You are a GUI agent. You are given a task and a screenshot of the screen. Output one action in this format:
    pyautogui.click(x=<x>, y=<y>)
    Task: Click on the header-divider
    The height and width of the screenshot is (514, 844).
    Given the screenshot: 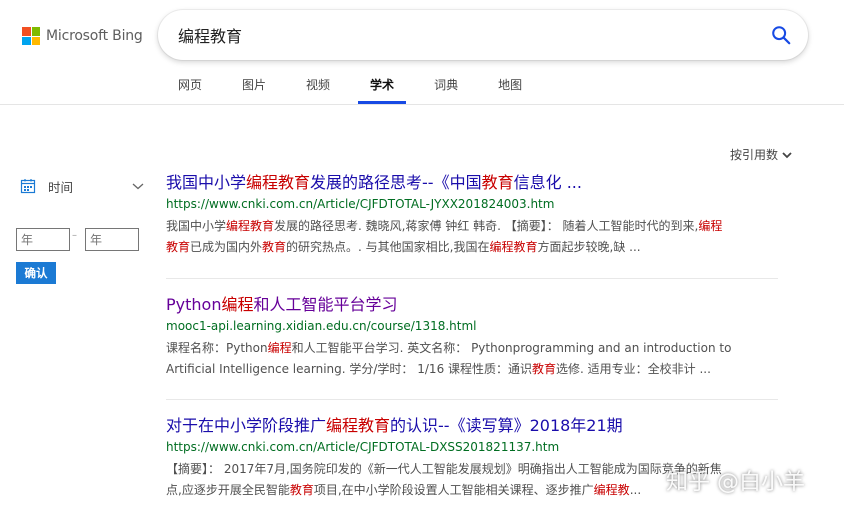 What is the action you would take?
    pyautogui.click(x=422, y=104)
    